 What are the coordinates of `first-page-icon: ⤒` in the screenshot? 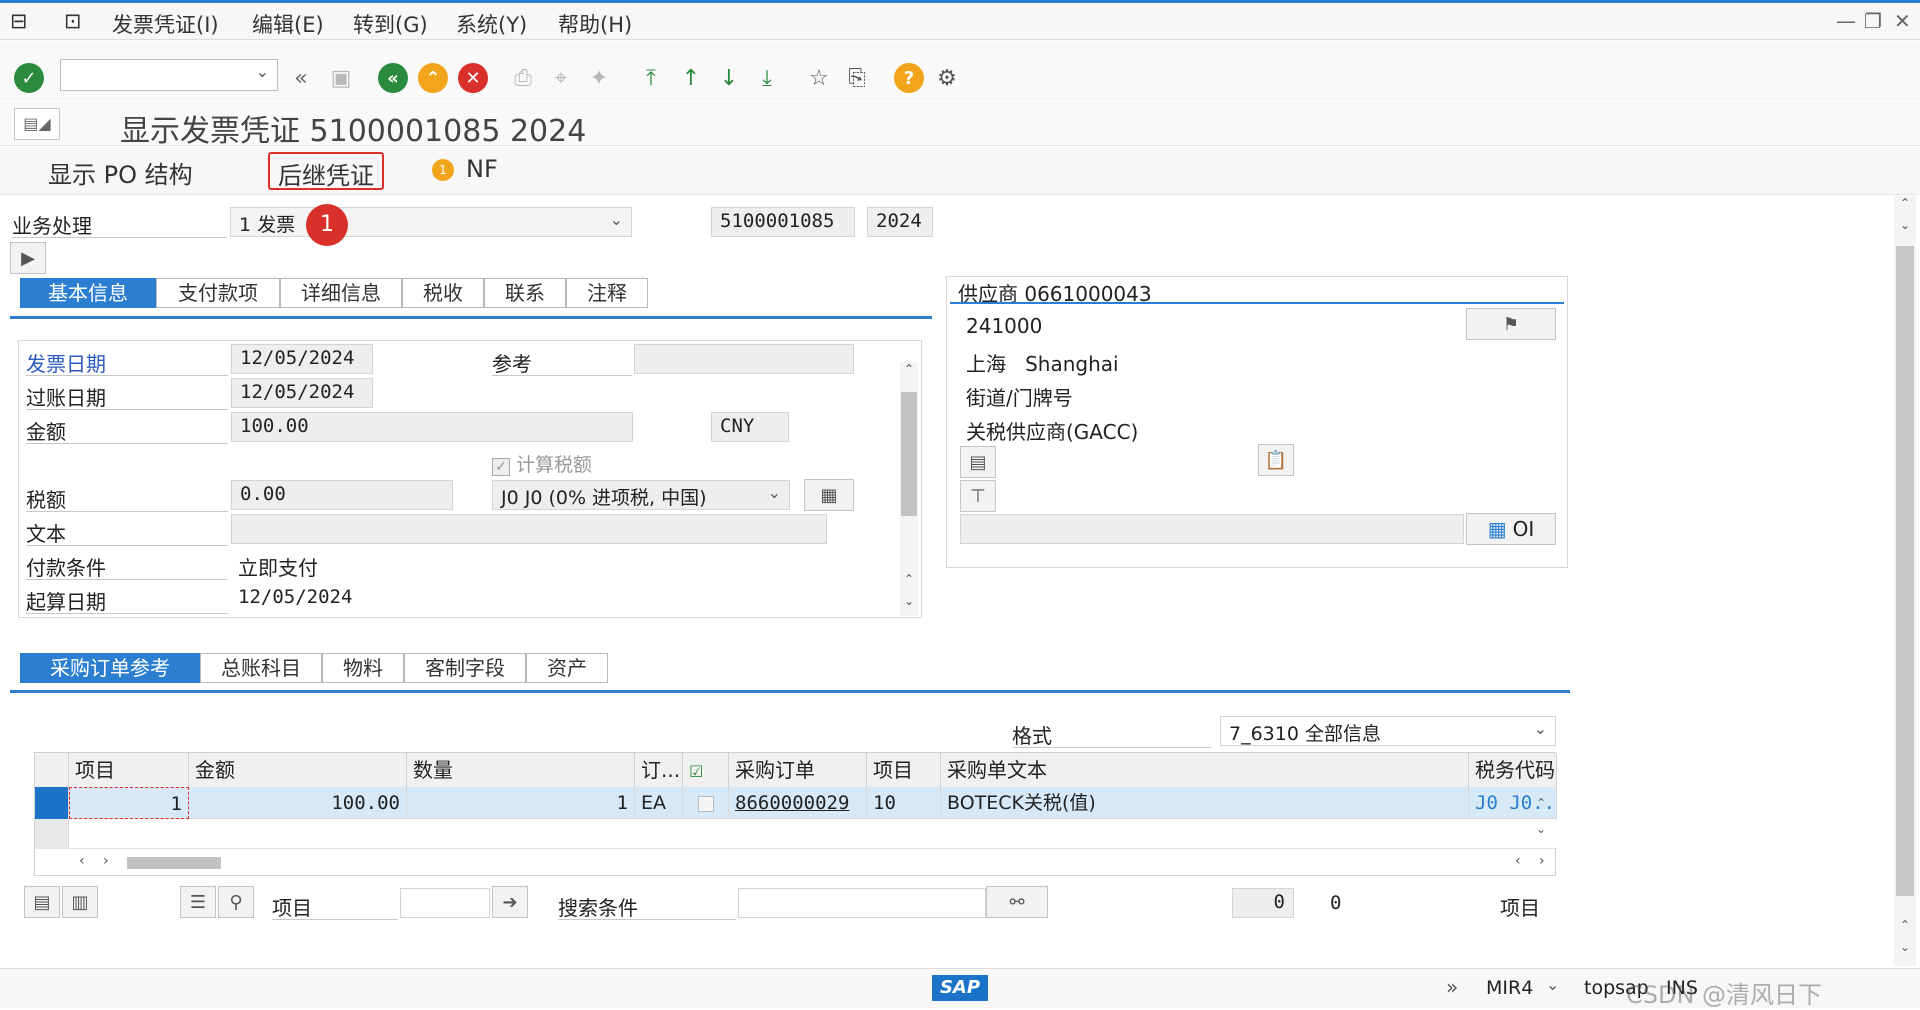 It's located at (651, 78).